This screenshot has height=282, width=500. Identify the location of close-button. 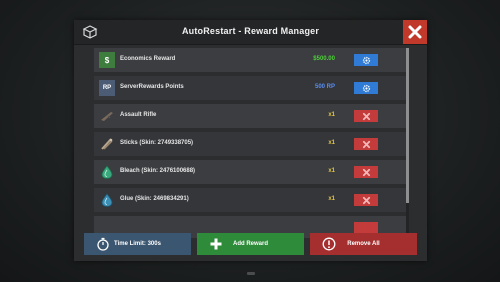
(415, 32).